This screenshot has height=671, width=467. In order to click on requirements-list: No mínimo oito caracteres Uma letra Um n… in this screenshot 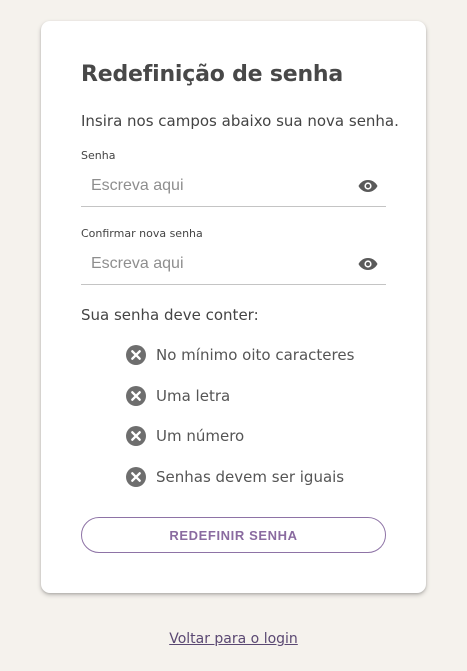, I will do `click(240, 426)`.